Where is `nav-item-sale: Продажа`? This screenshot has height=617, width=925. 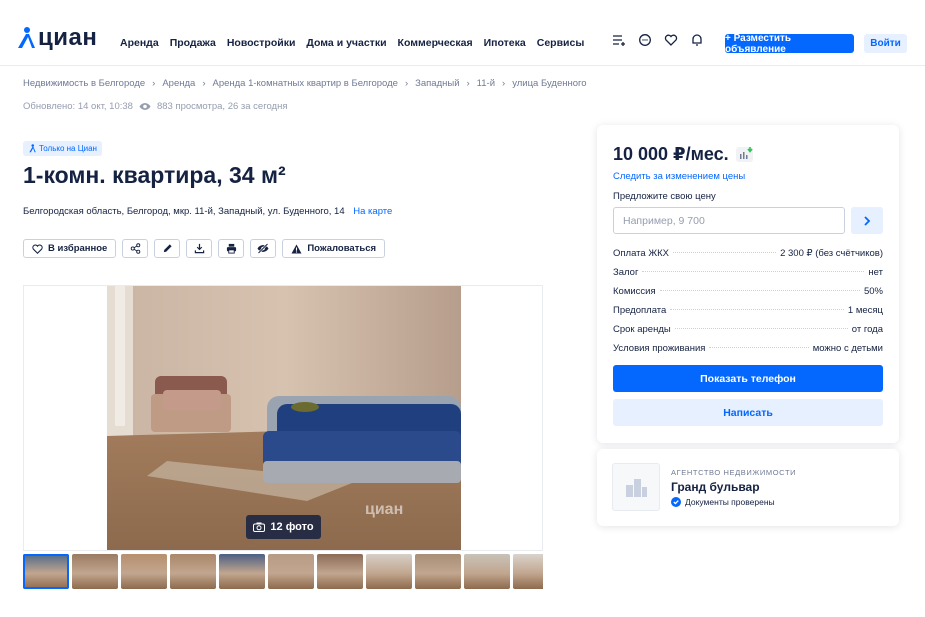
nav-item-sale: Продажа is located at coordinates (193, 43).